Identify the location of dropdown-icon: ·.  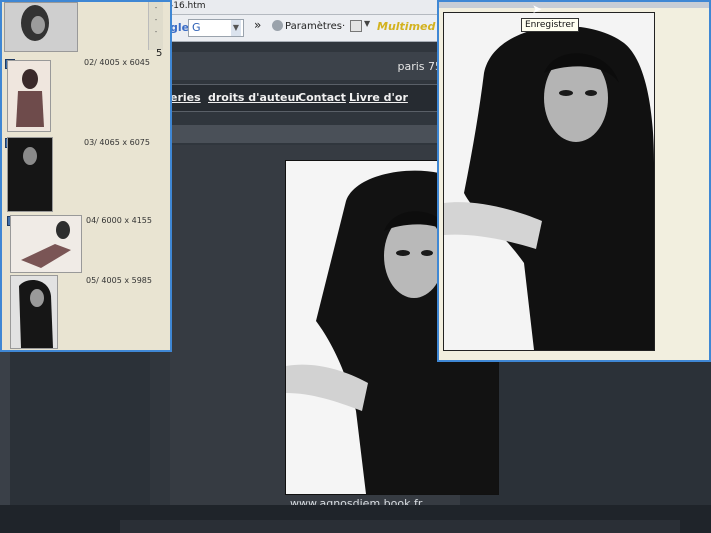
(344, 26).